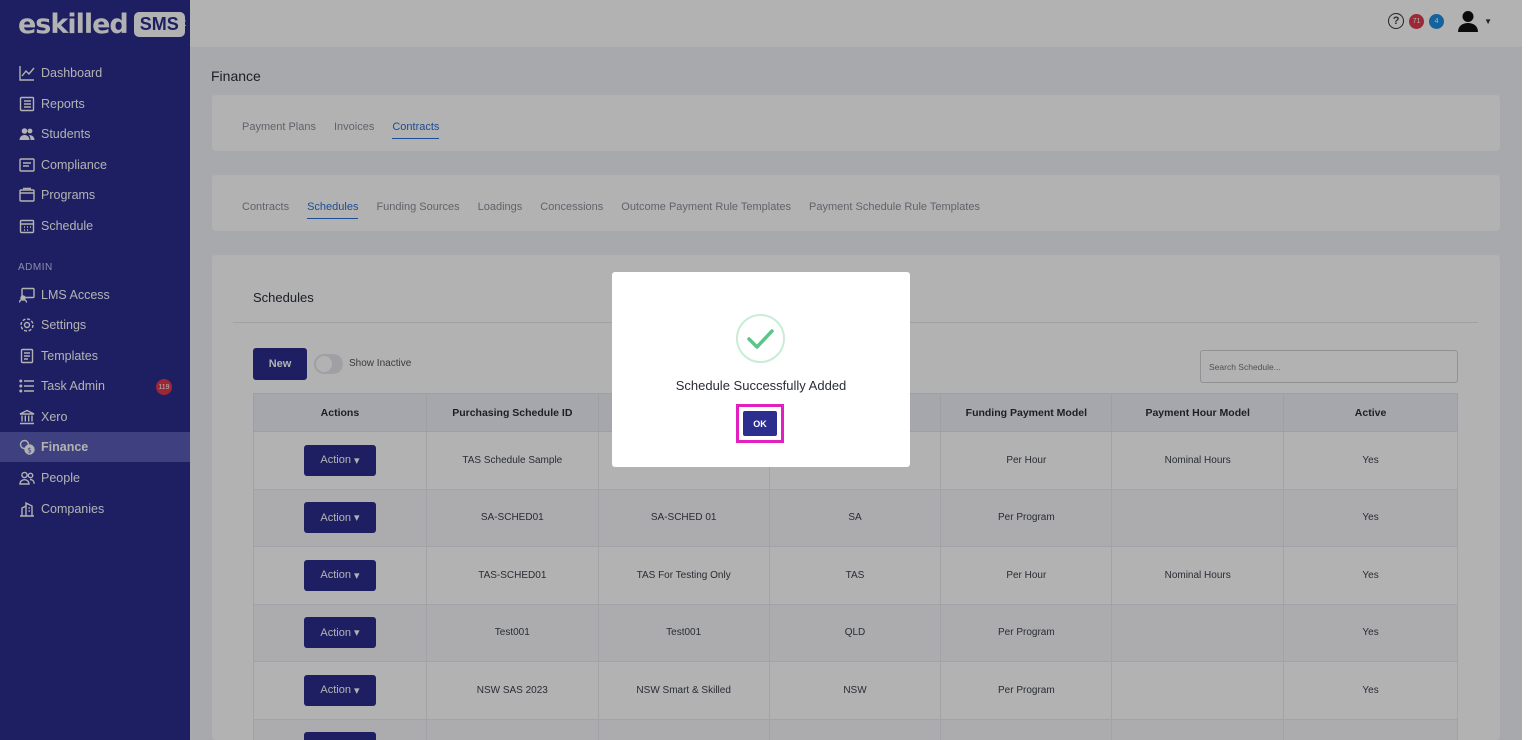  I want to click on ok-button-highlight: OK, so click(760, 423).